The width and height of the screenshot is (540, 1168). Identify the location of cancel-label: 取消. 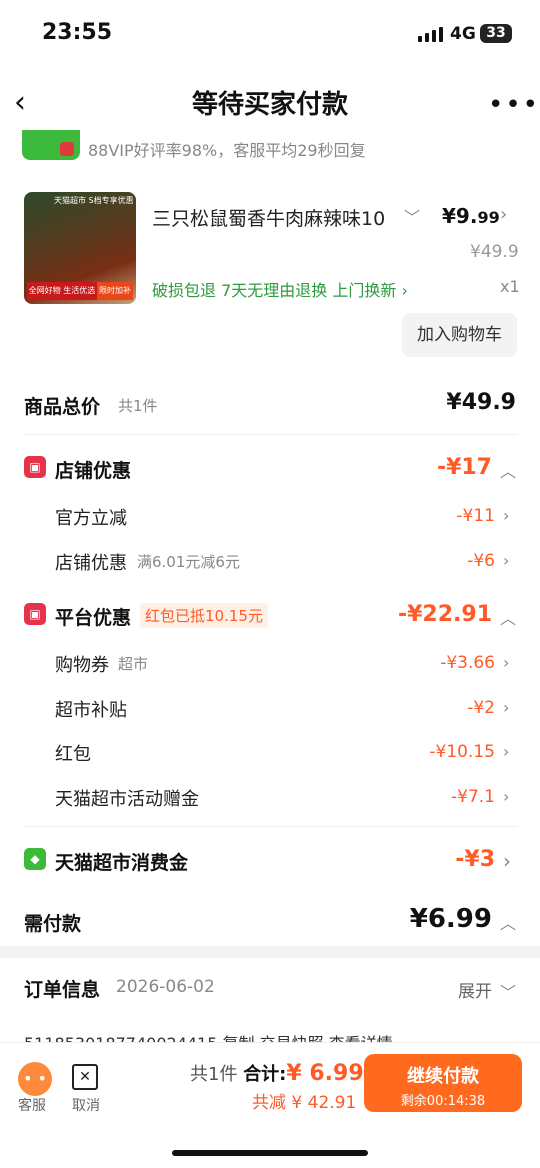
(86, 1105).